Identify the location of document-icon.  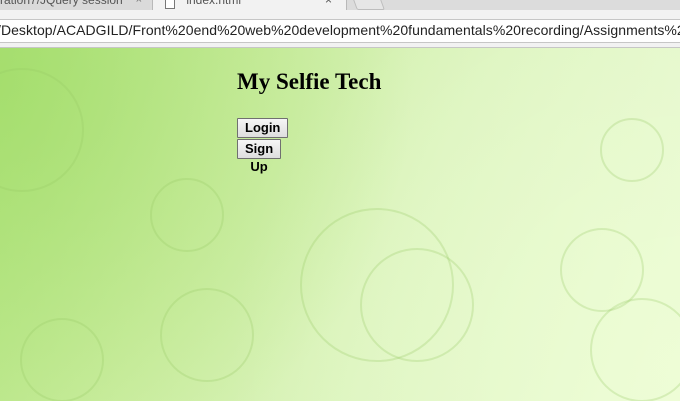
(170, 4).